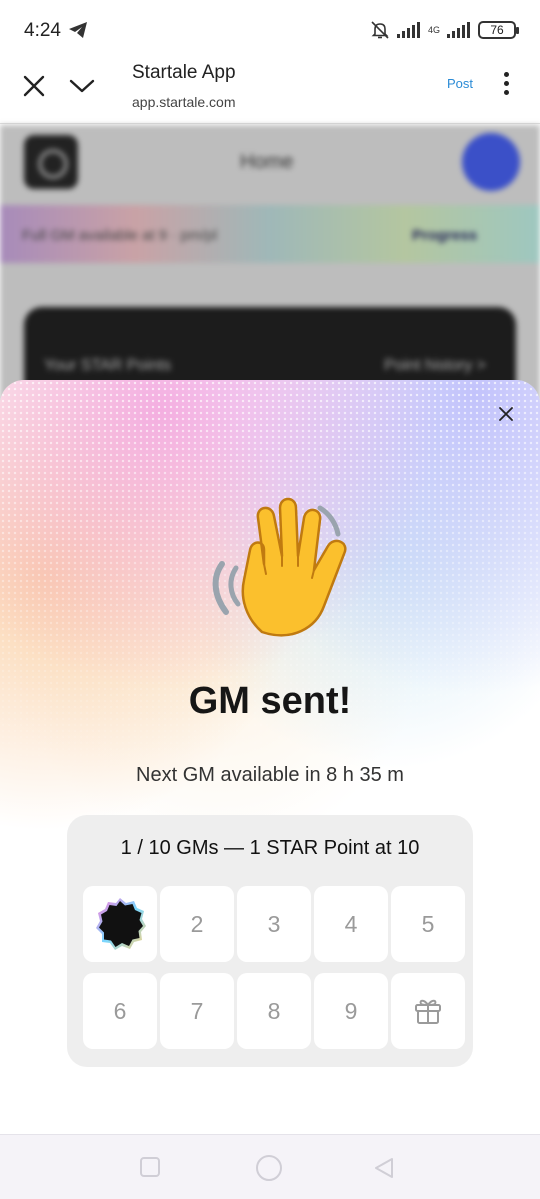 Image resolution: width=540 pixels, height=1199 pixels. I want to click on banner-link: Progress, so click(445, 235).